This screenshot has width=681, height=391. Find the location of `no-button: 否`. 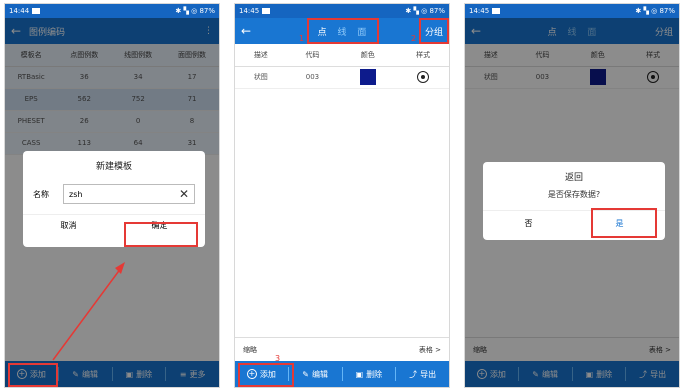

no-button: 否 is located at coordinates (528, 224).